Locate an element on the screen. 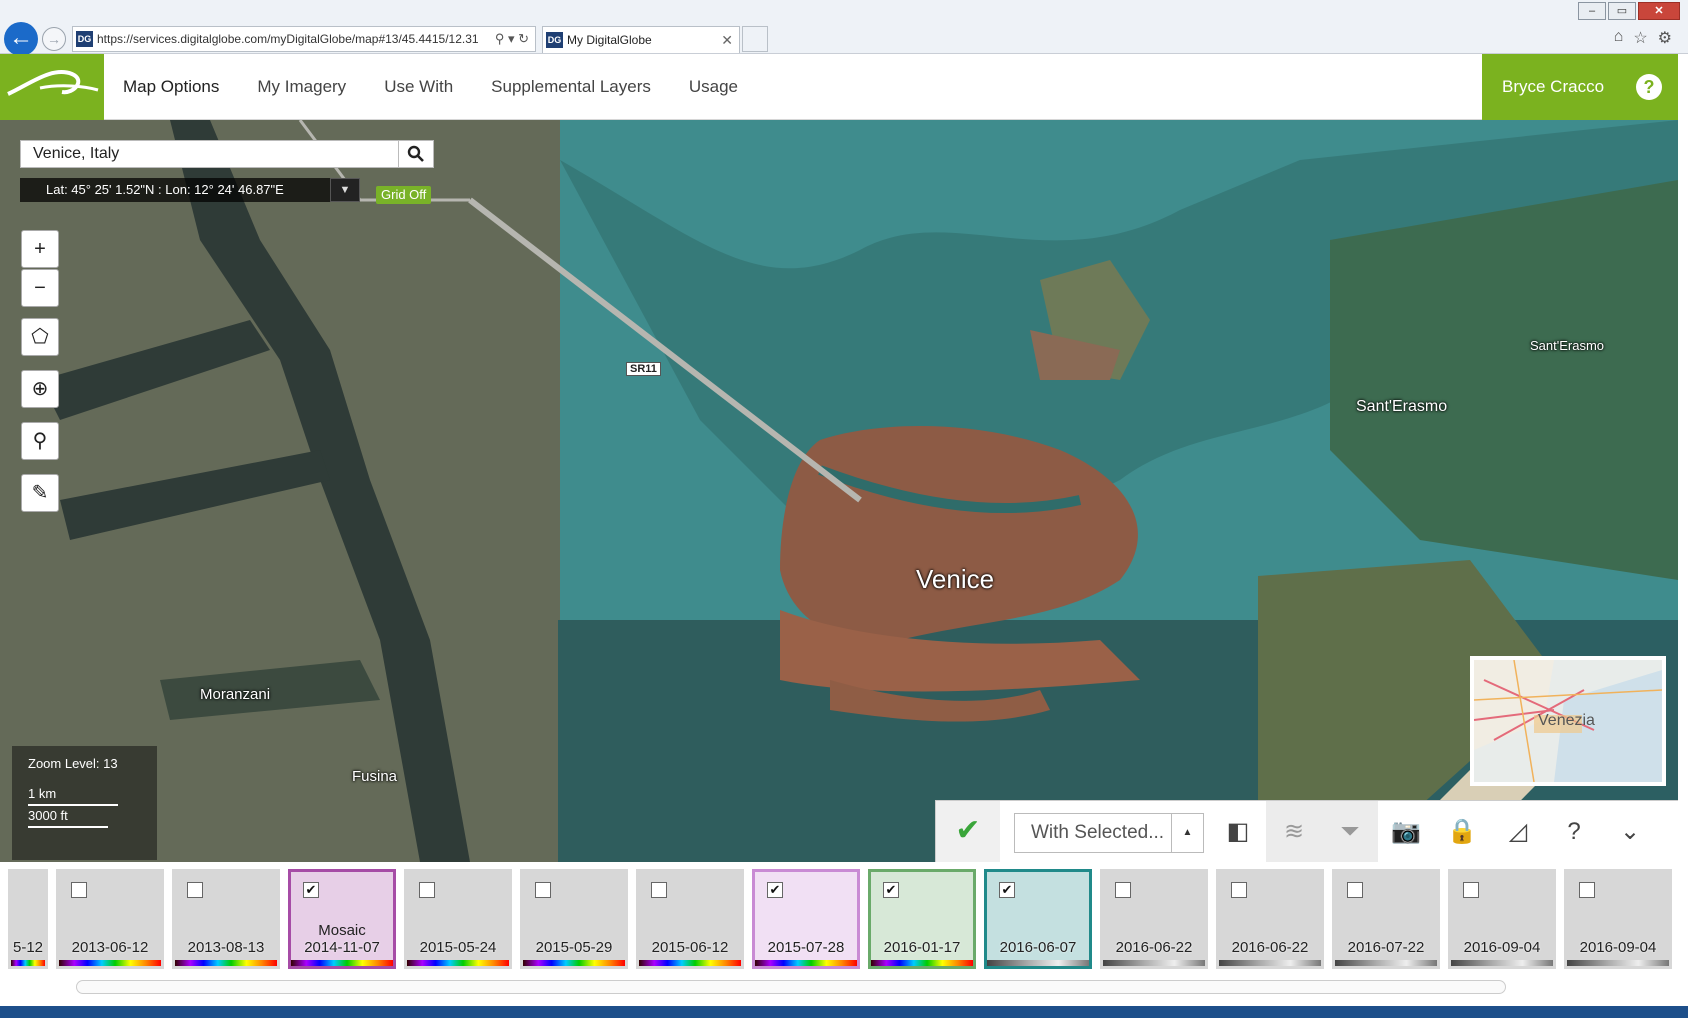 The height and width of the screenshot is (1018, 1688). collapse-button: ⌄ is located at coordinates (1630, 832).